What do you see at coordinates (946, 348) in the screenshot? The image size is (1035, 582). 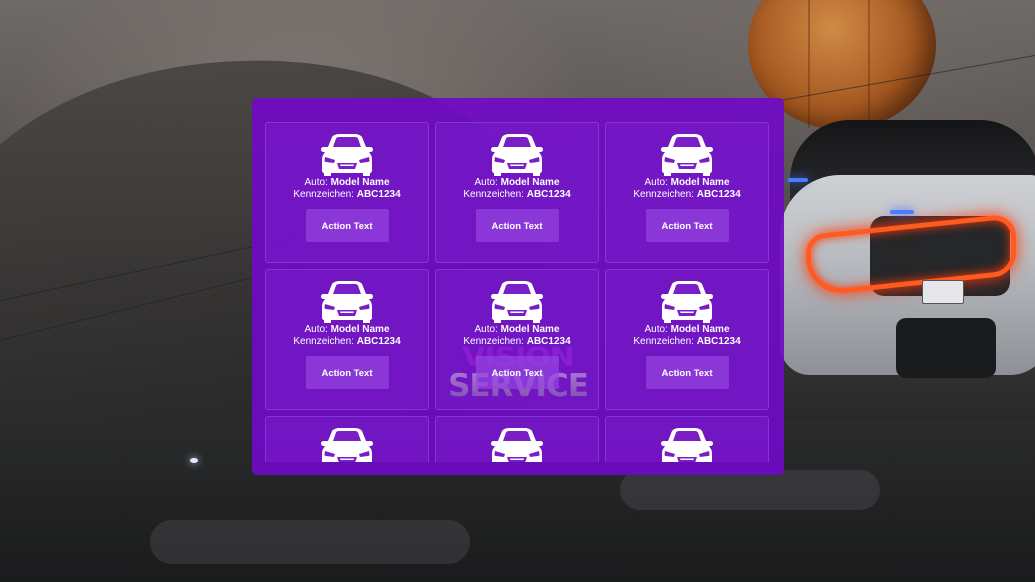 I see `police-car-bumper` at bounding box center [946, 348].